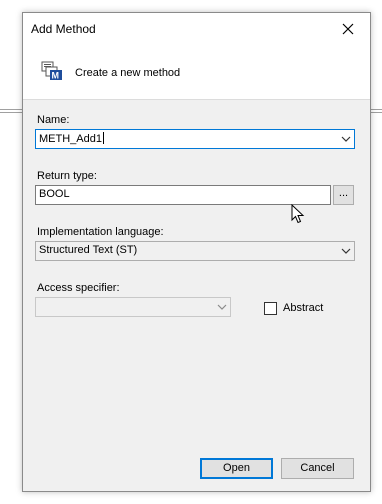  Describe the element at coordinates (183, 195) in the screenshot. I see `return-type-input: BOOL` at that location.